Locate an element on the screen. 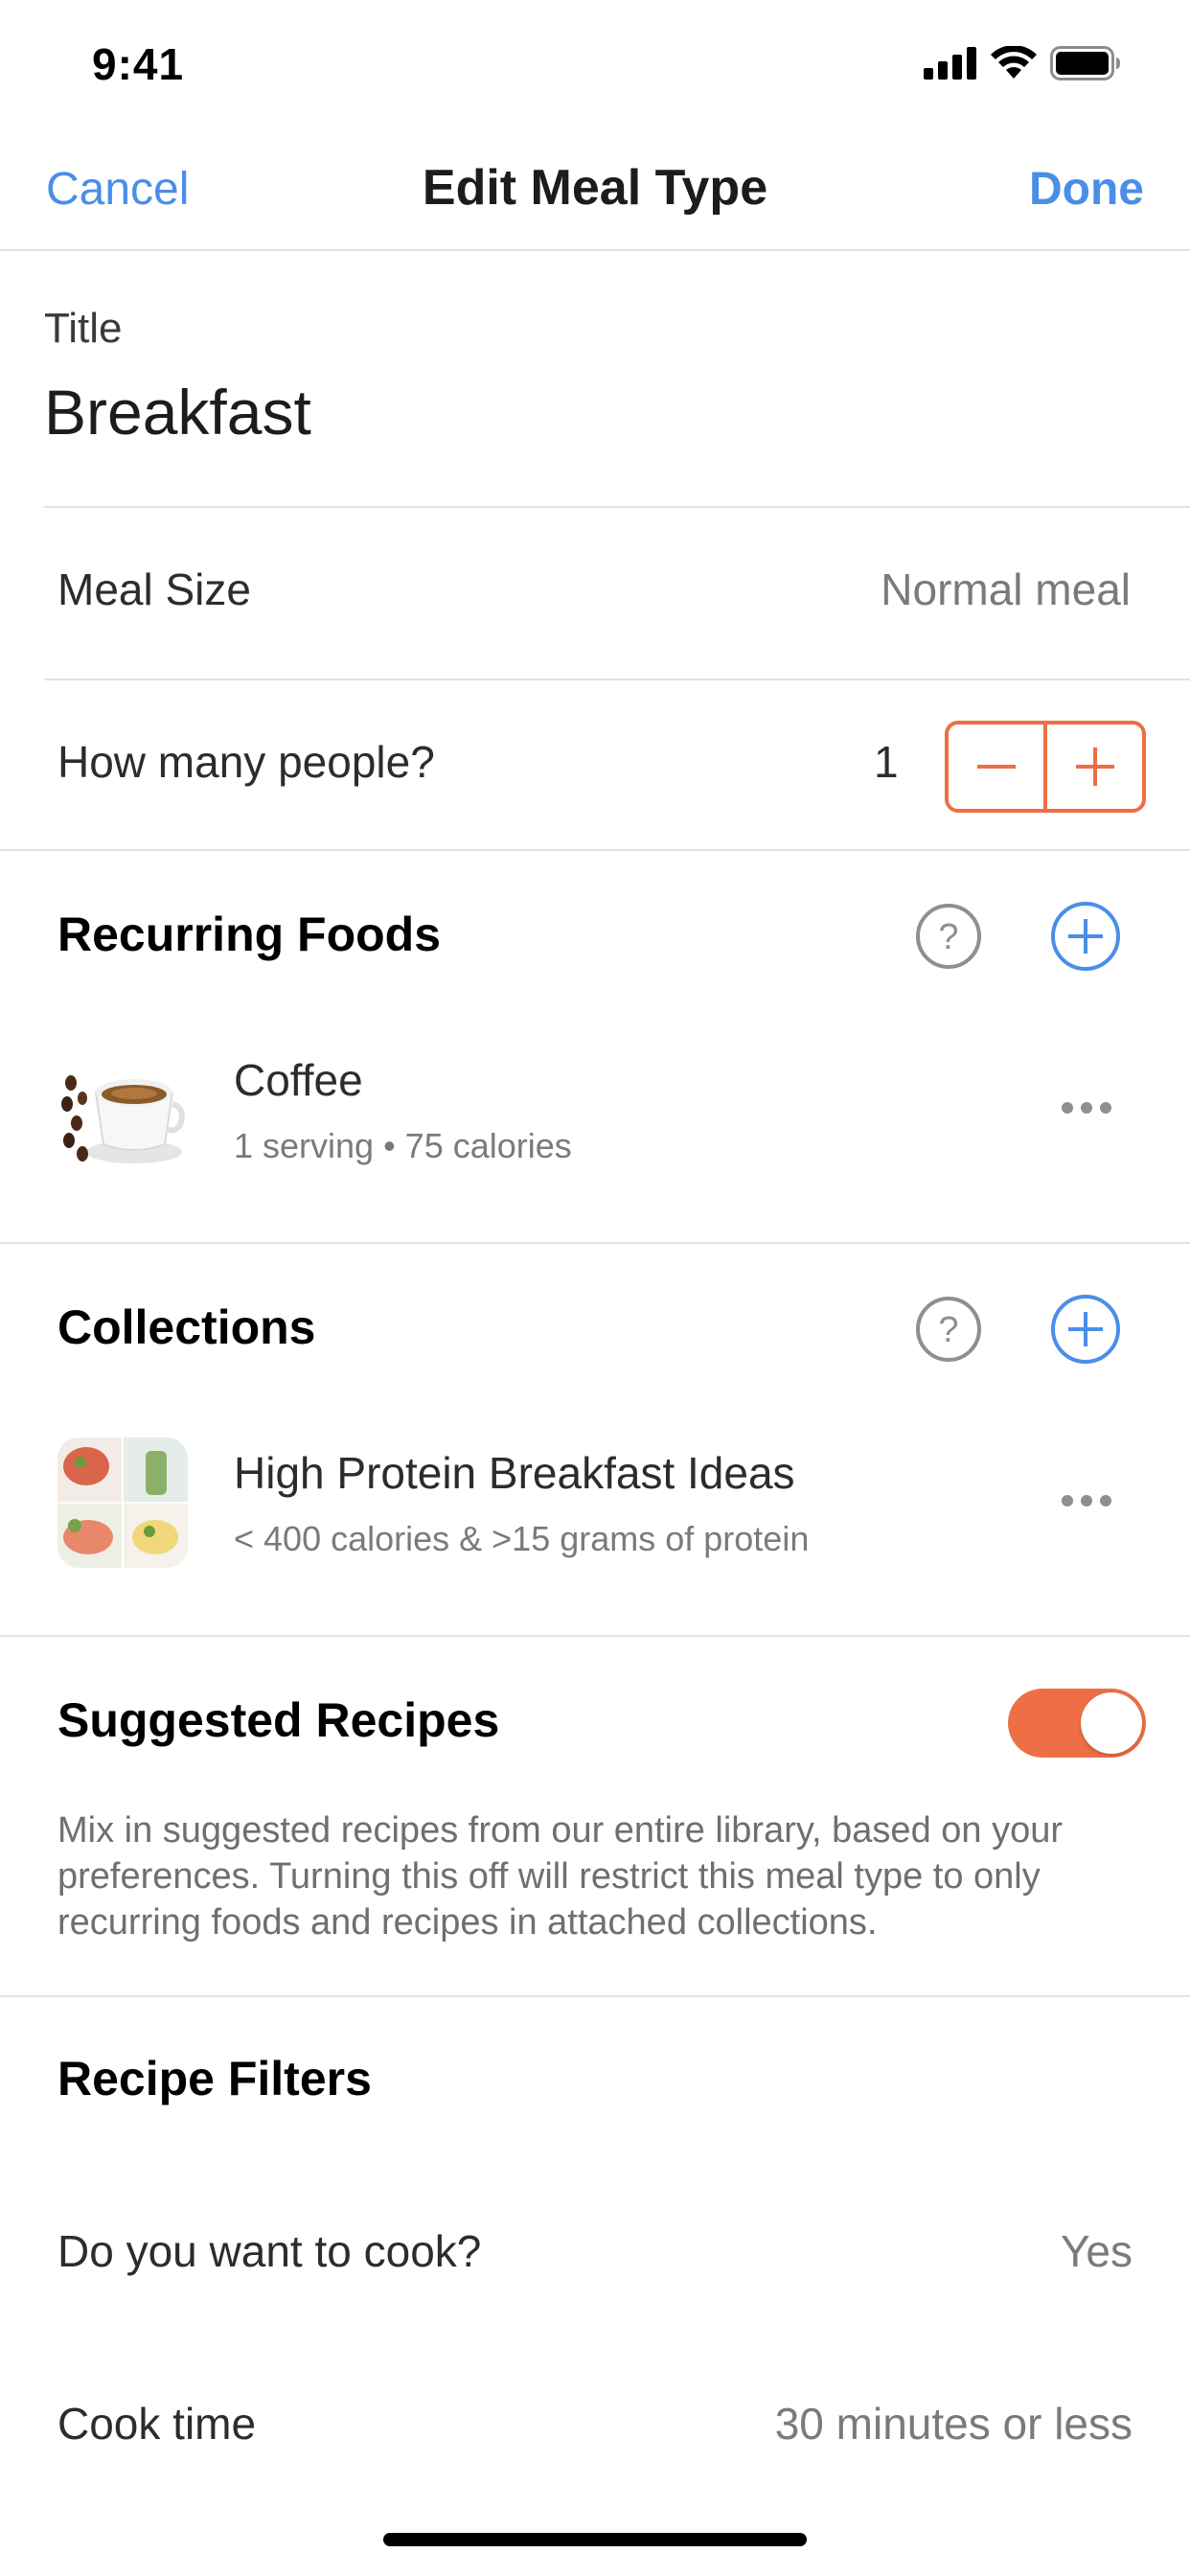 The width and height of the screenshot is (1190, 2576). recipe-filters-heading: Recipe Filters is located at coordinates (214, 2078).